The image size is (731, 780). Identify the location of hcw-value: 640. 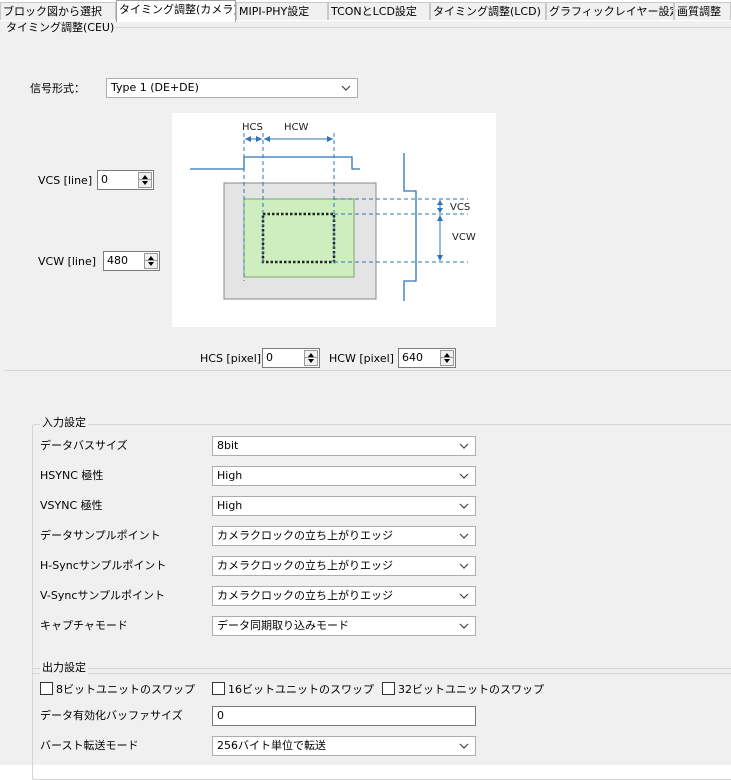
(412, 357).